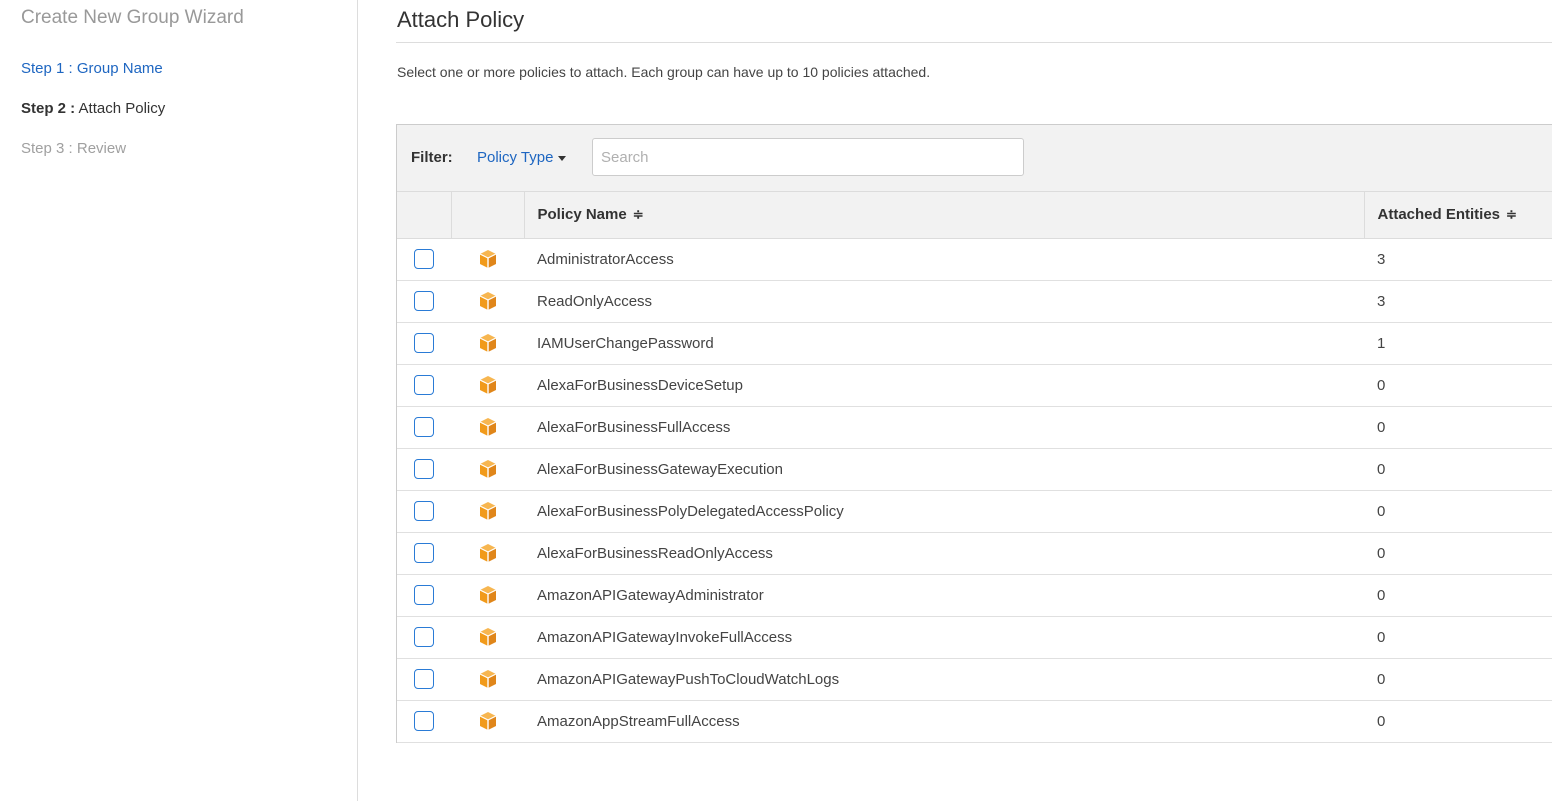 The width and height of the screenshot is (1552, 801). I want to click on table-row: AmazonAppStreamFullAccess 0, so click(974, 721).